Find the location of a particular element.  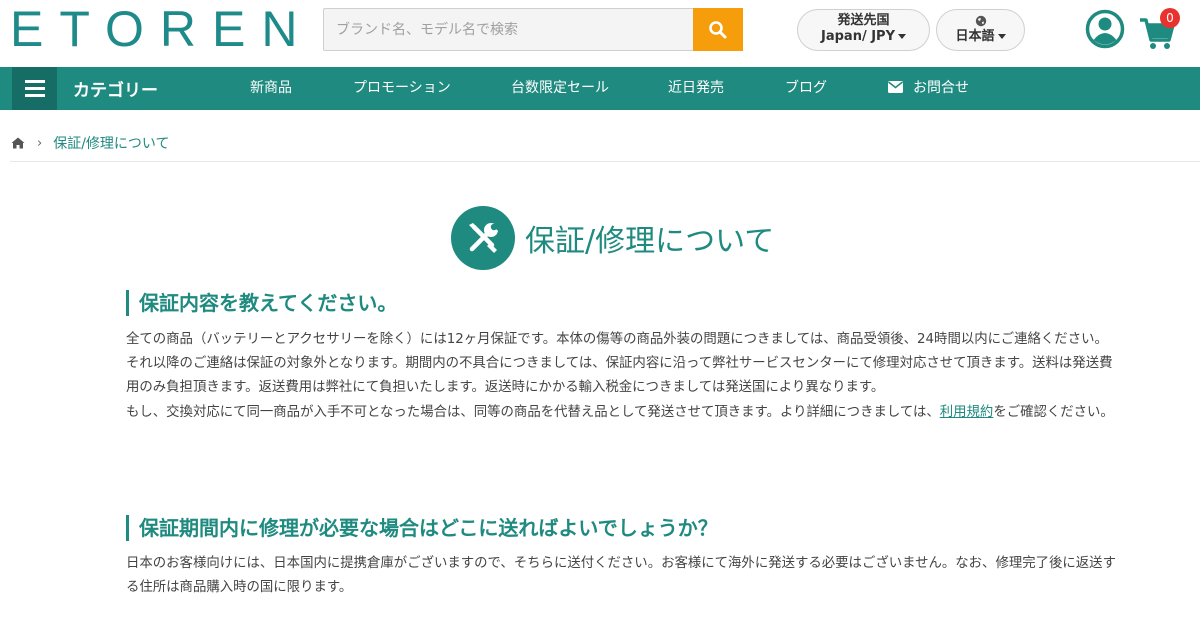

account-button is located at coordinates (1105, 29).